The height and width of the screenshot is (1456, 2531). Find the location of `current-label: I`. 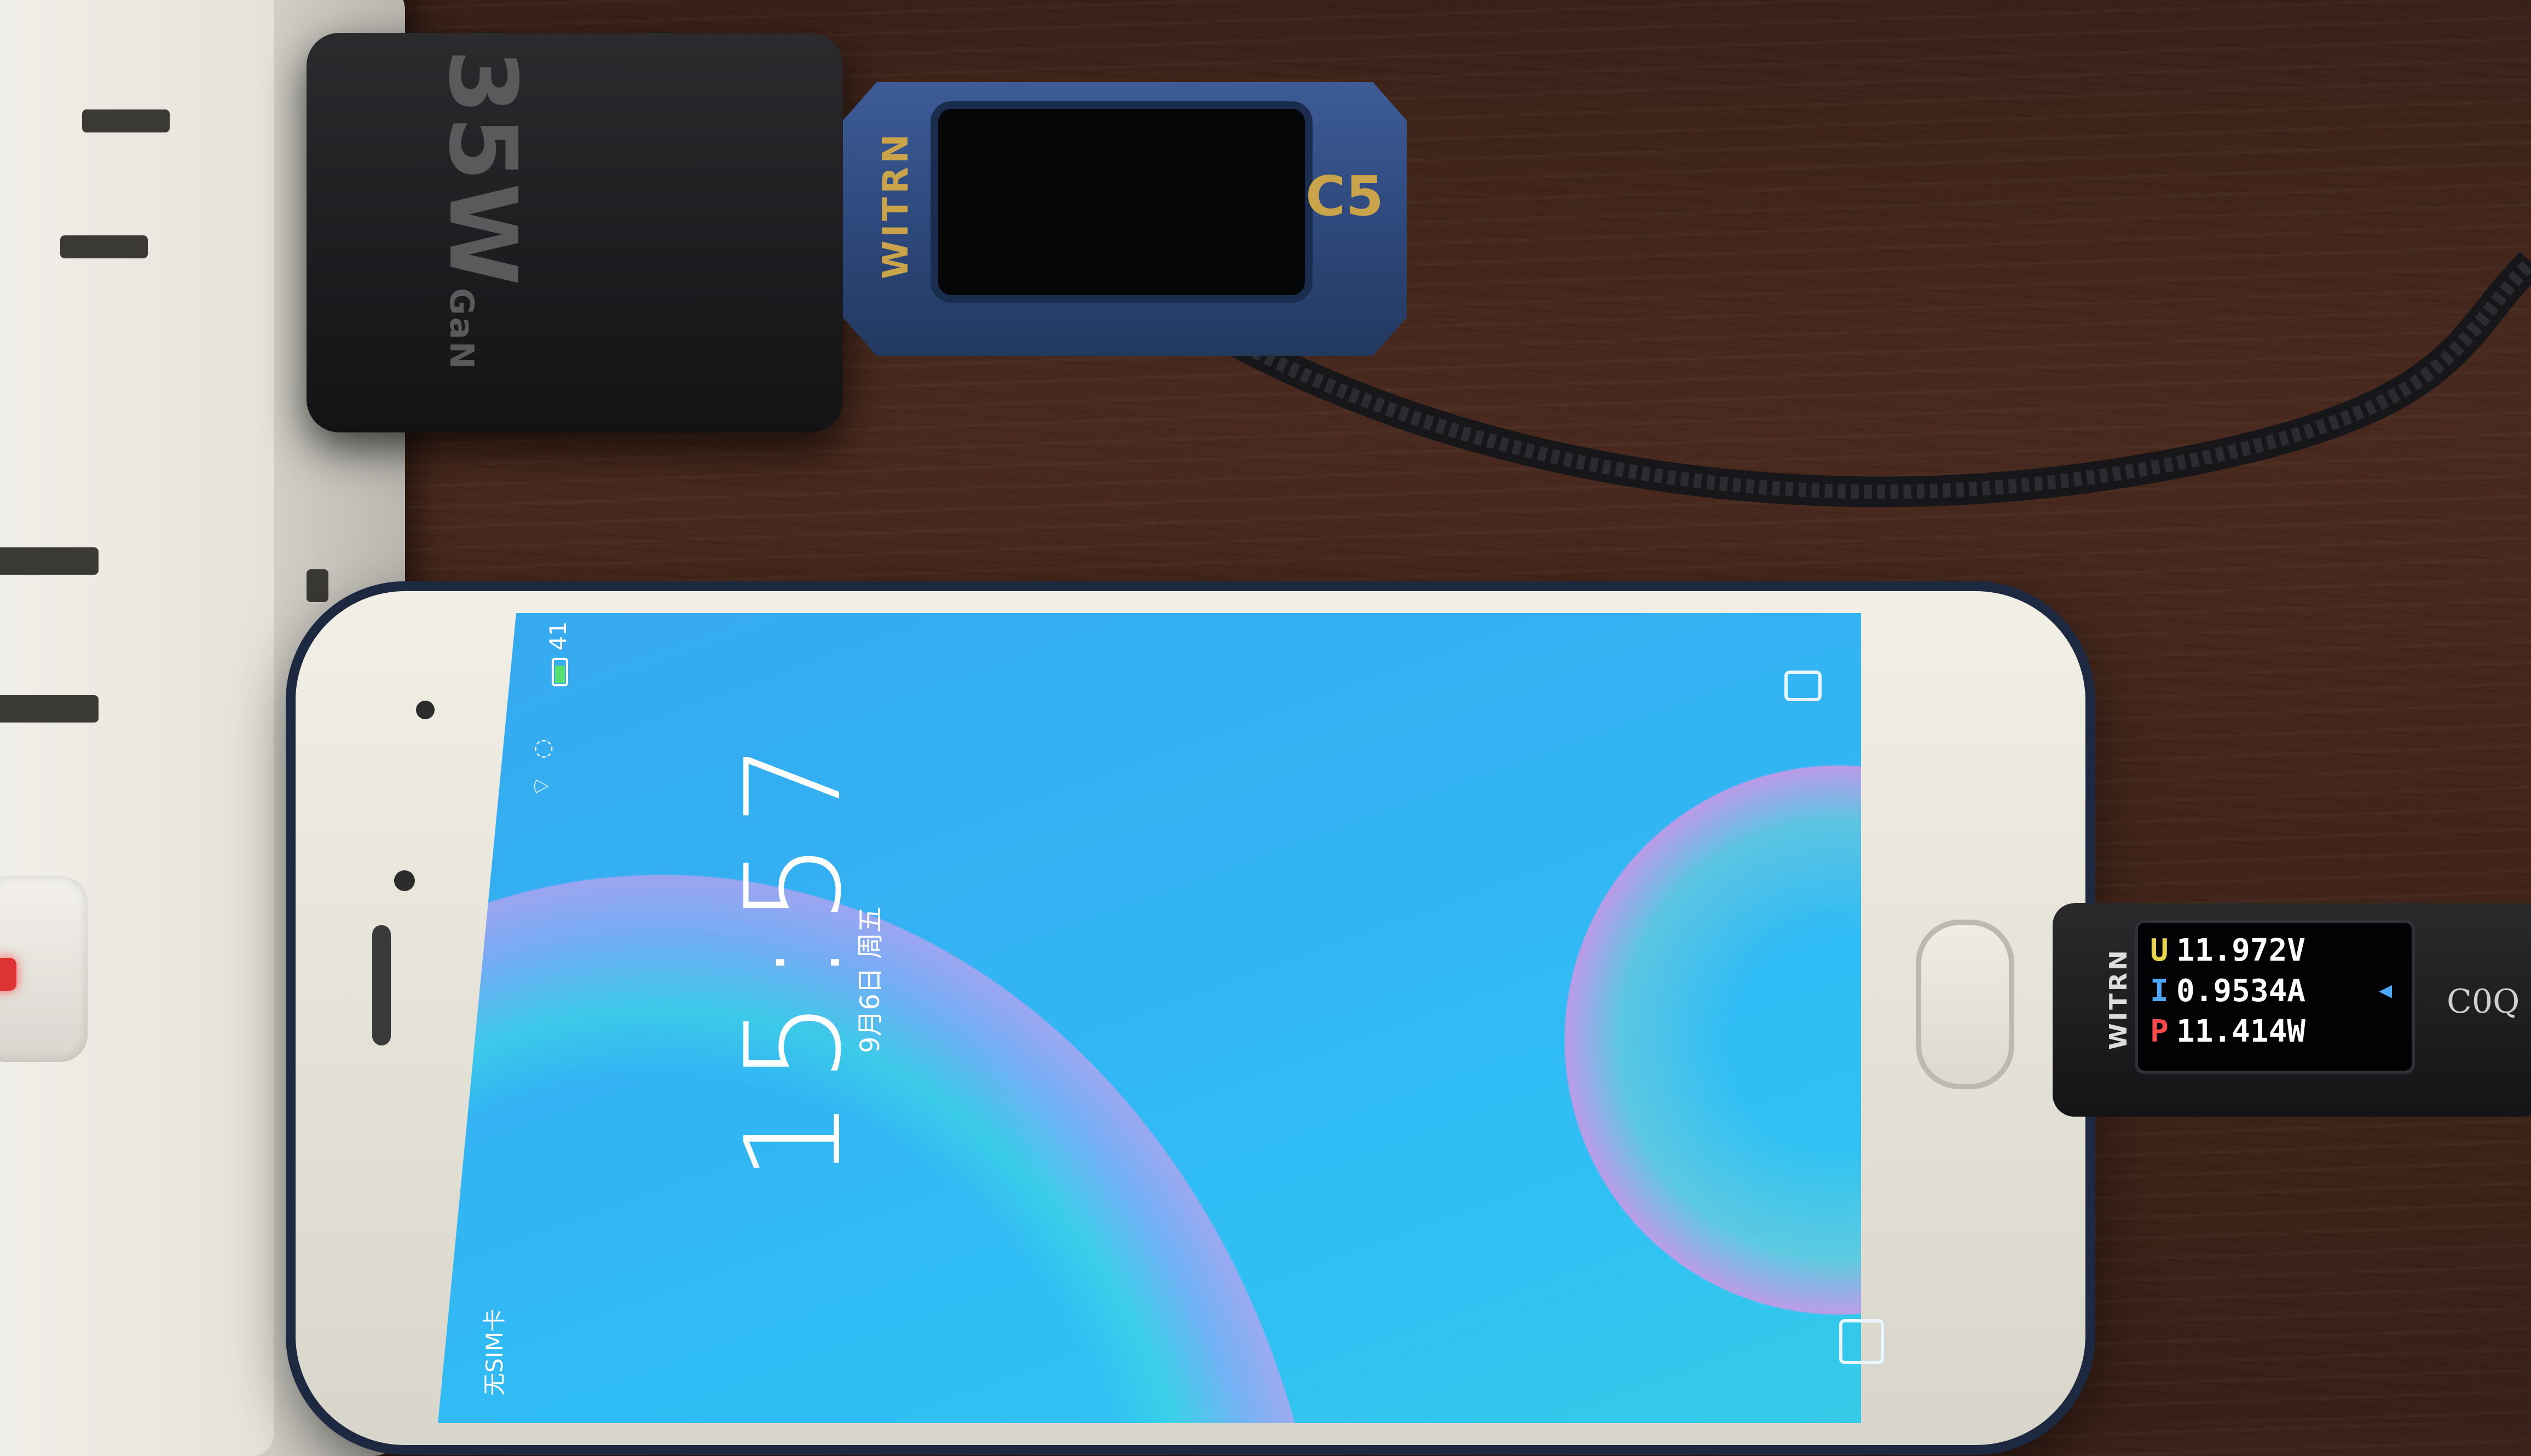

current-label: I is located at coordinates (2159, 991).